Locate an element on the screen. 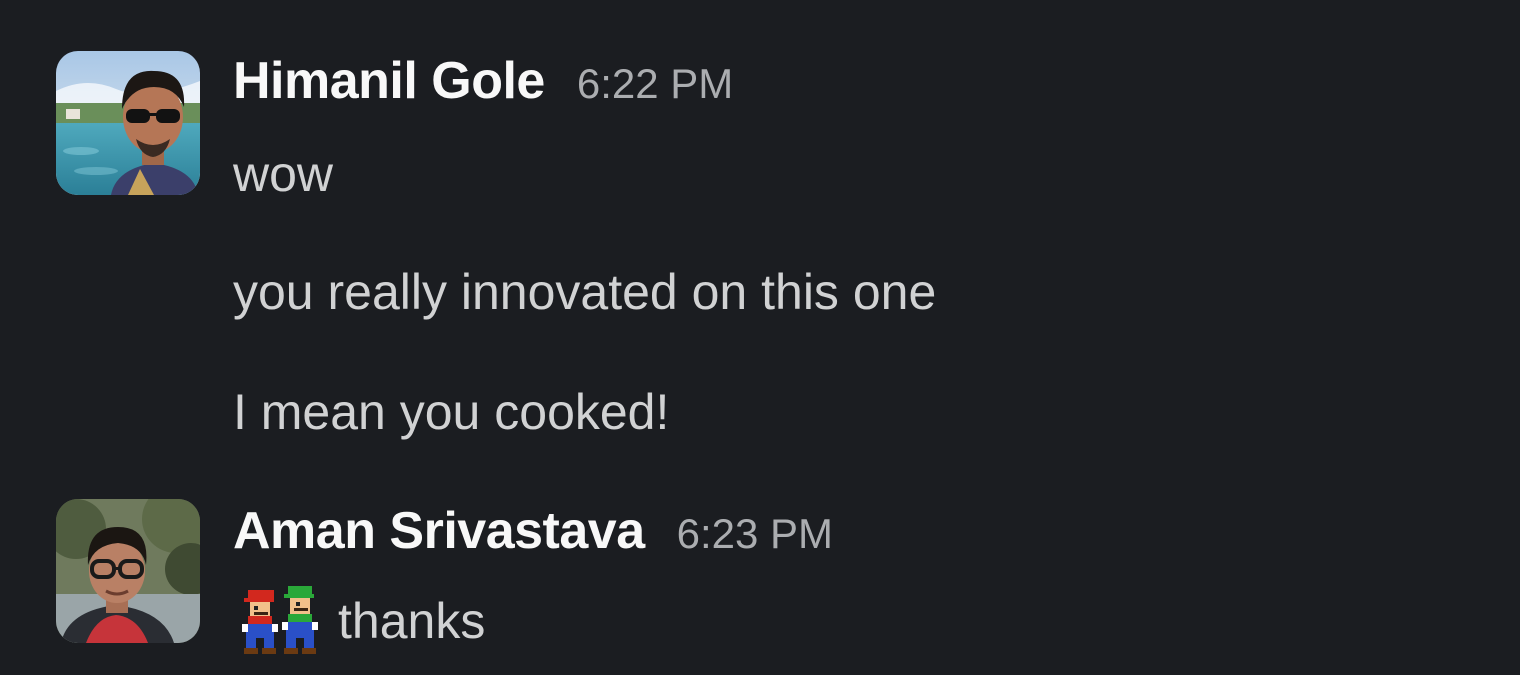  author-name: Aman Srivastava is located at coordinates (439, 531).